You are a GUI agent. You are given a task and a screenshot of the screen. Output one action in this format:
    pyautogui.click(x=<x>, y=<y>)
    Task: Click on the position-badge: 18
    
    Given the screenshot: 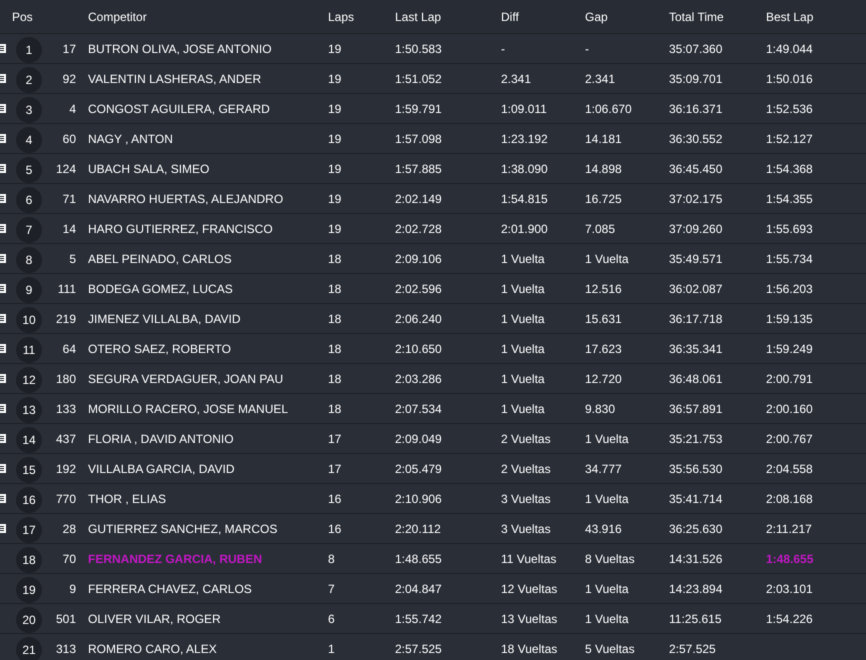 What is the action you would take?
    pyautogui.click(x=29, y=560)
    